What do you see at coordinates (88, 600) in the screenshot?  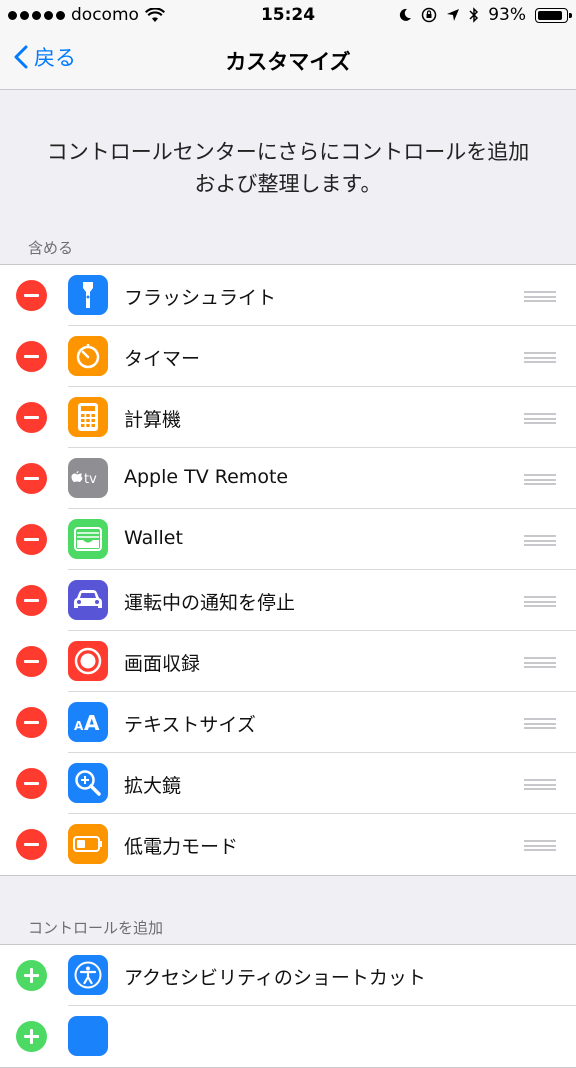 I see `car-icon` at bounding box center [88, 600].